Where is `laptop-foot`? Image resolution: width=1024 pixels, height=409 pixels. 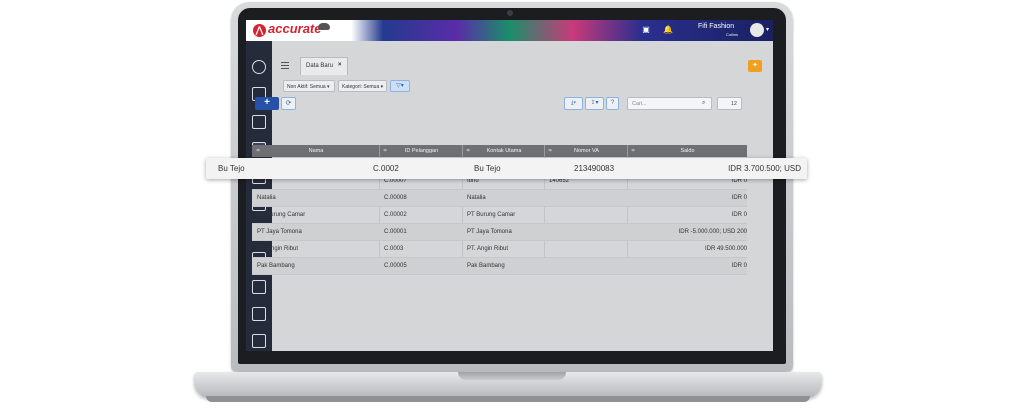 laptop-foot is located at coordinates (508, 399).